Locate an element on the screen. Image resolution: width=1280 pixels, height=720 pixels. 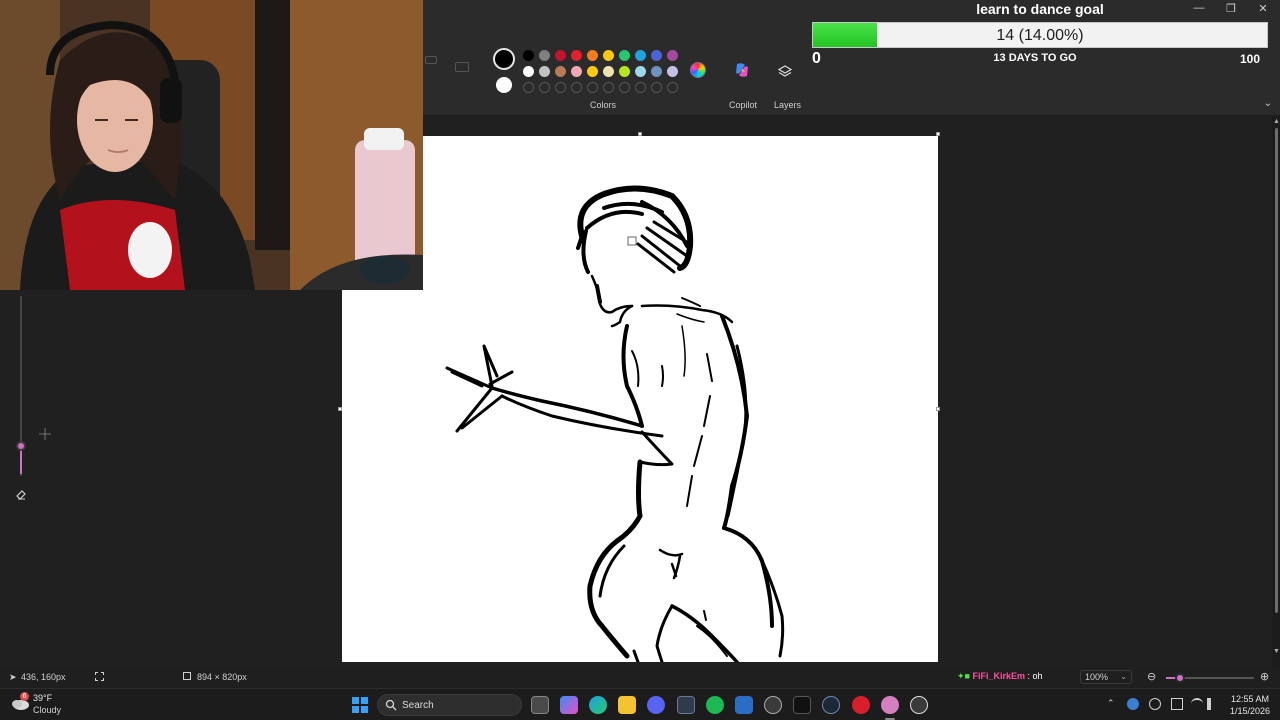
chevron-down-icon: ⌄ is located at coordinates (1123, 676).